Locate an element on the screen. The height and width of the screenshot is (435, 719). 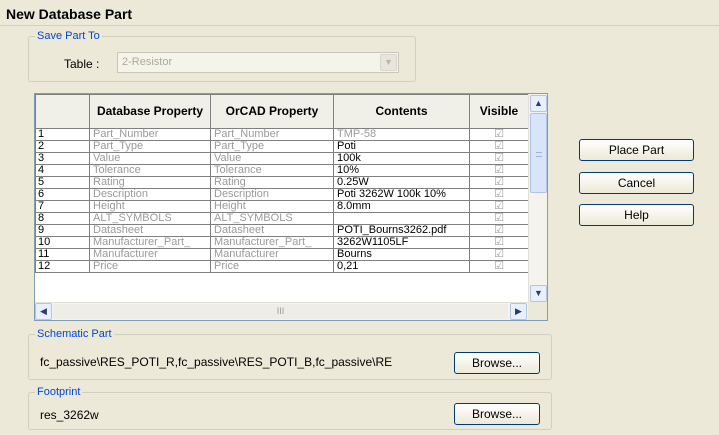
database-property-cell: Datasheet is located at coordinates (150, 230).